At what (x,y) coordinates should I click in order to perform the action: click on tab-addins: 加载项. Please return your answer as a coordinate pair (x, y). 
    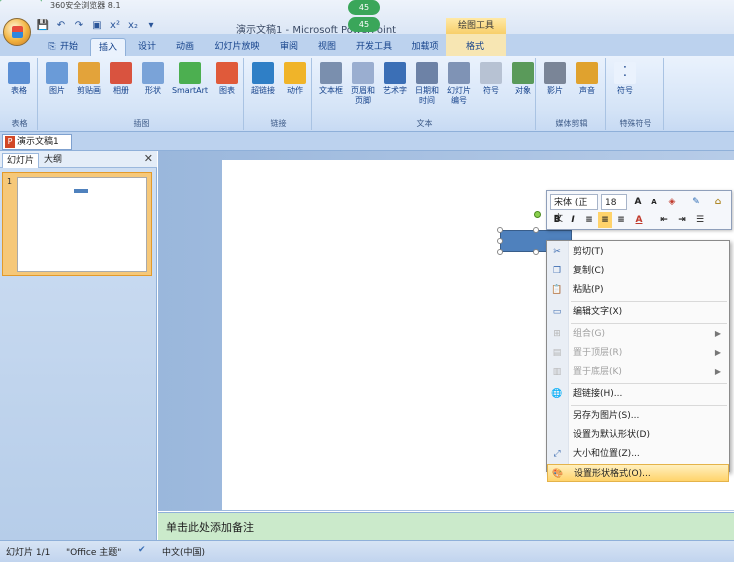
    Looking at the image, I should click on (425, 47).